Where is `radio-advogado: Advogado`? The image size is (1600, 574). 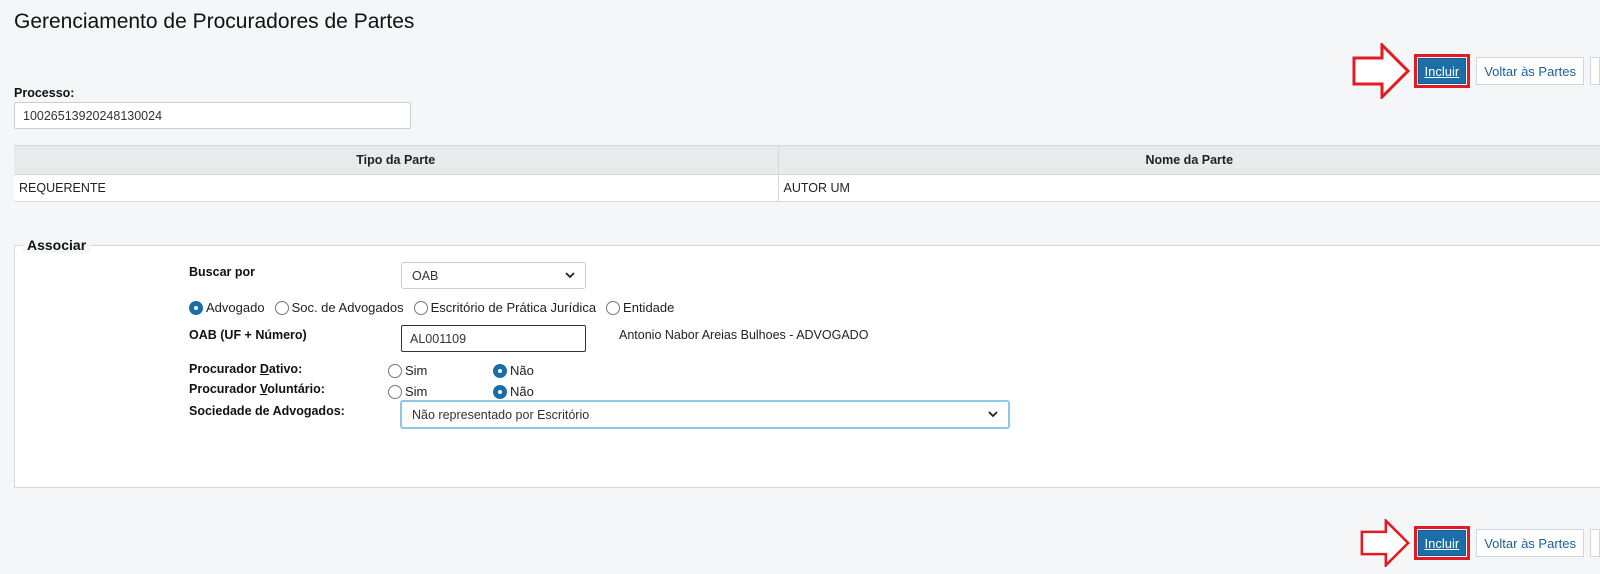
radio-advogado: Advogado is located at coordinates (227, 307).